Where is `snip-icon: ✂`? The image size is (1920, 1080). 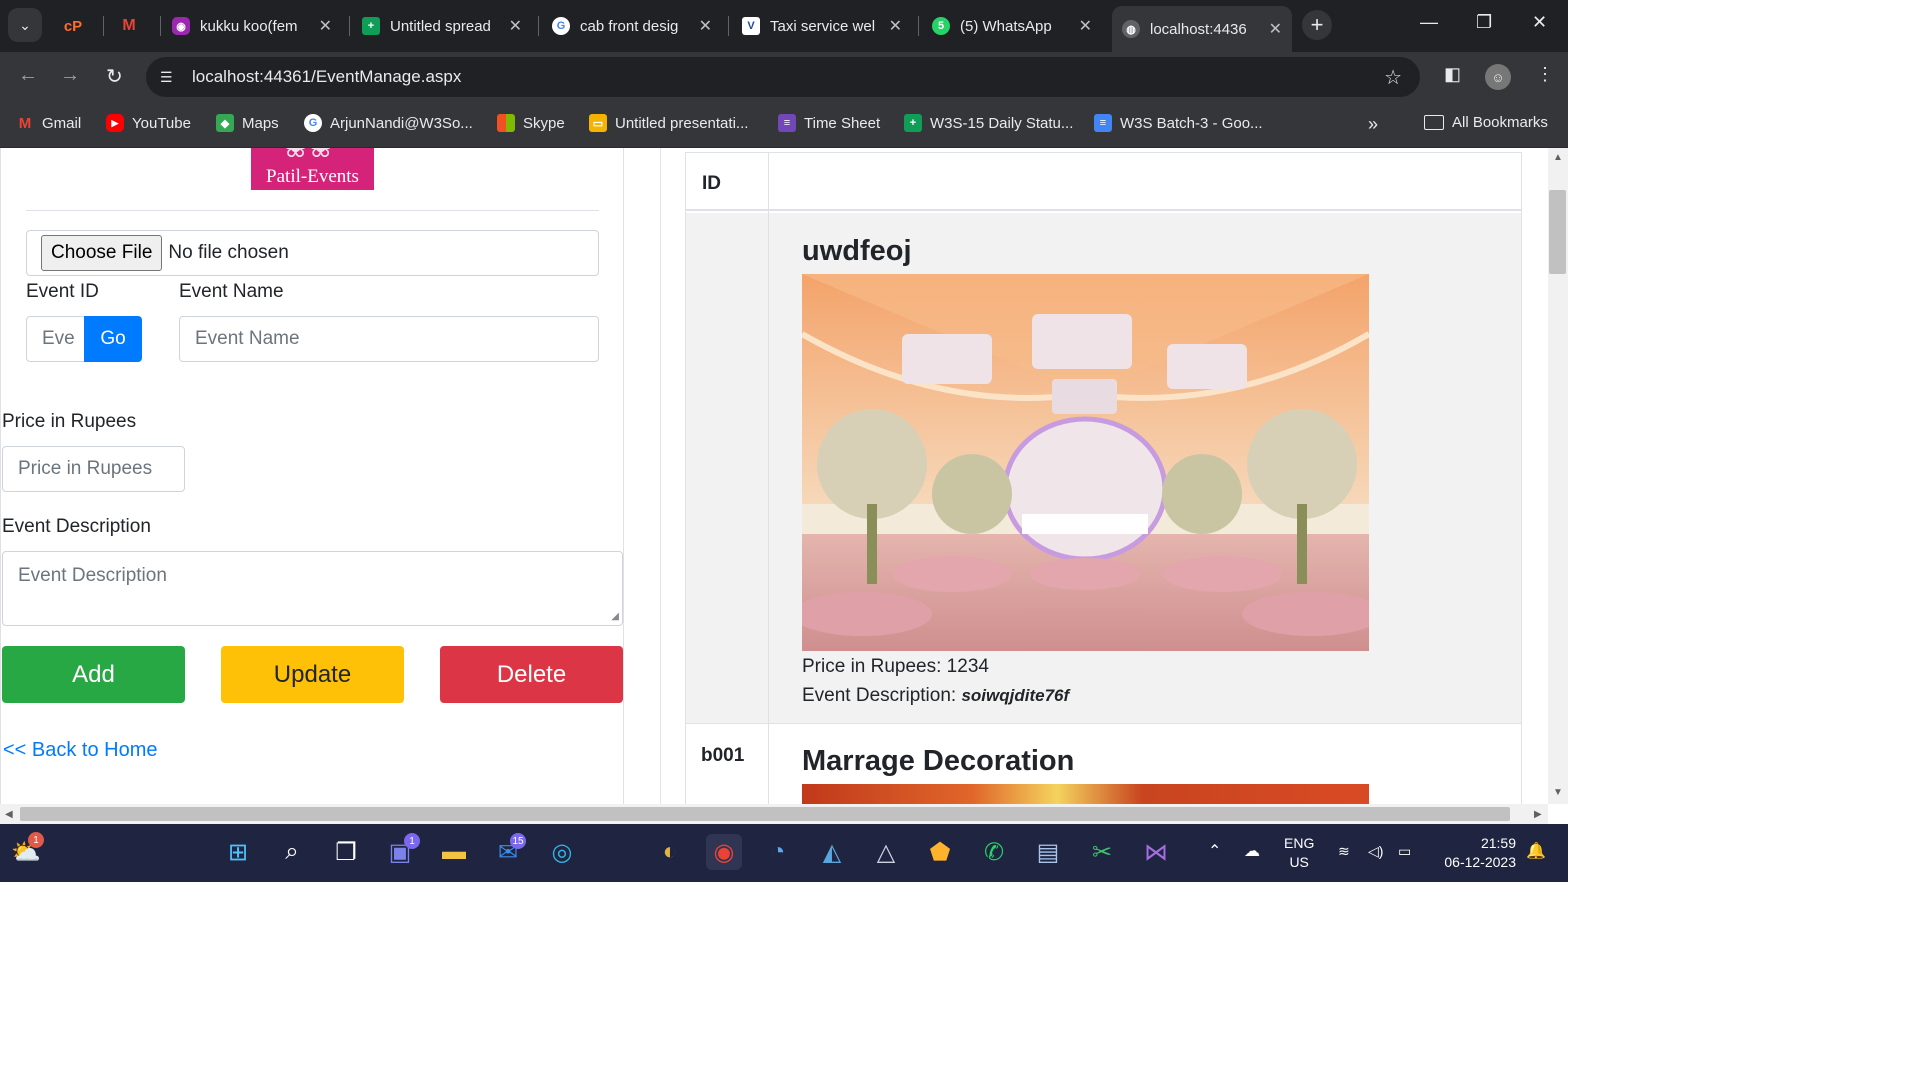
snip-icon: ✂ is located at coordinates (1102, 852).